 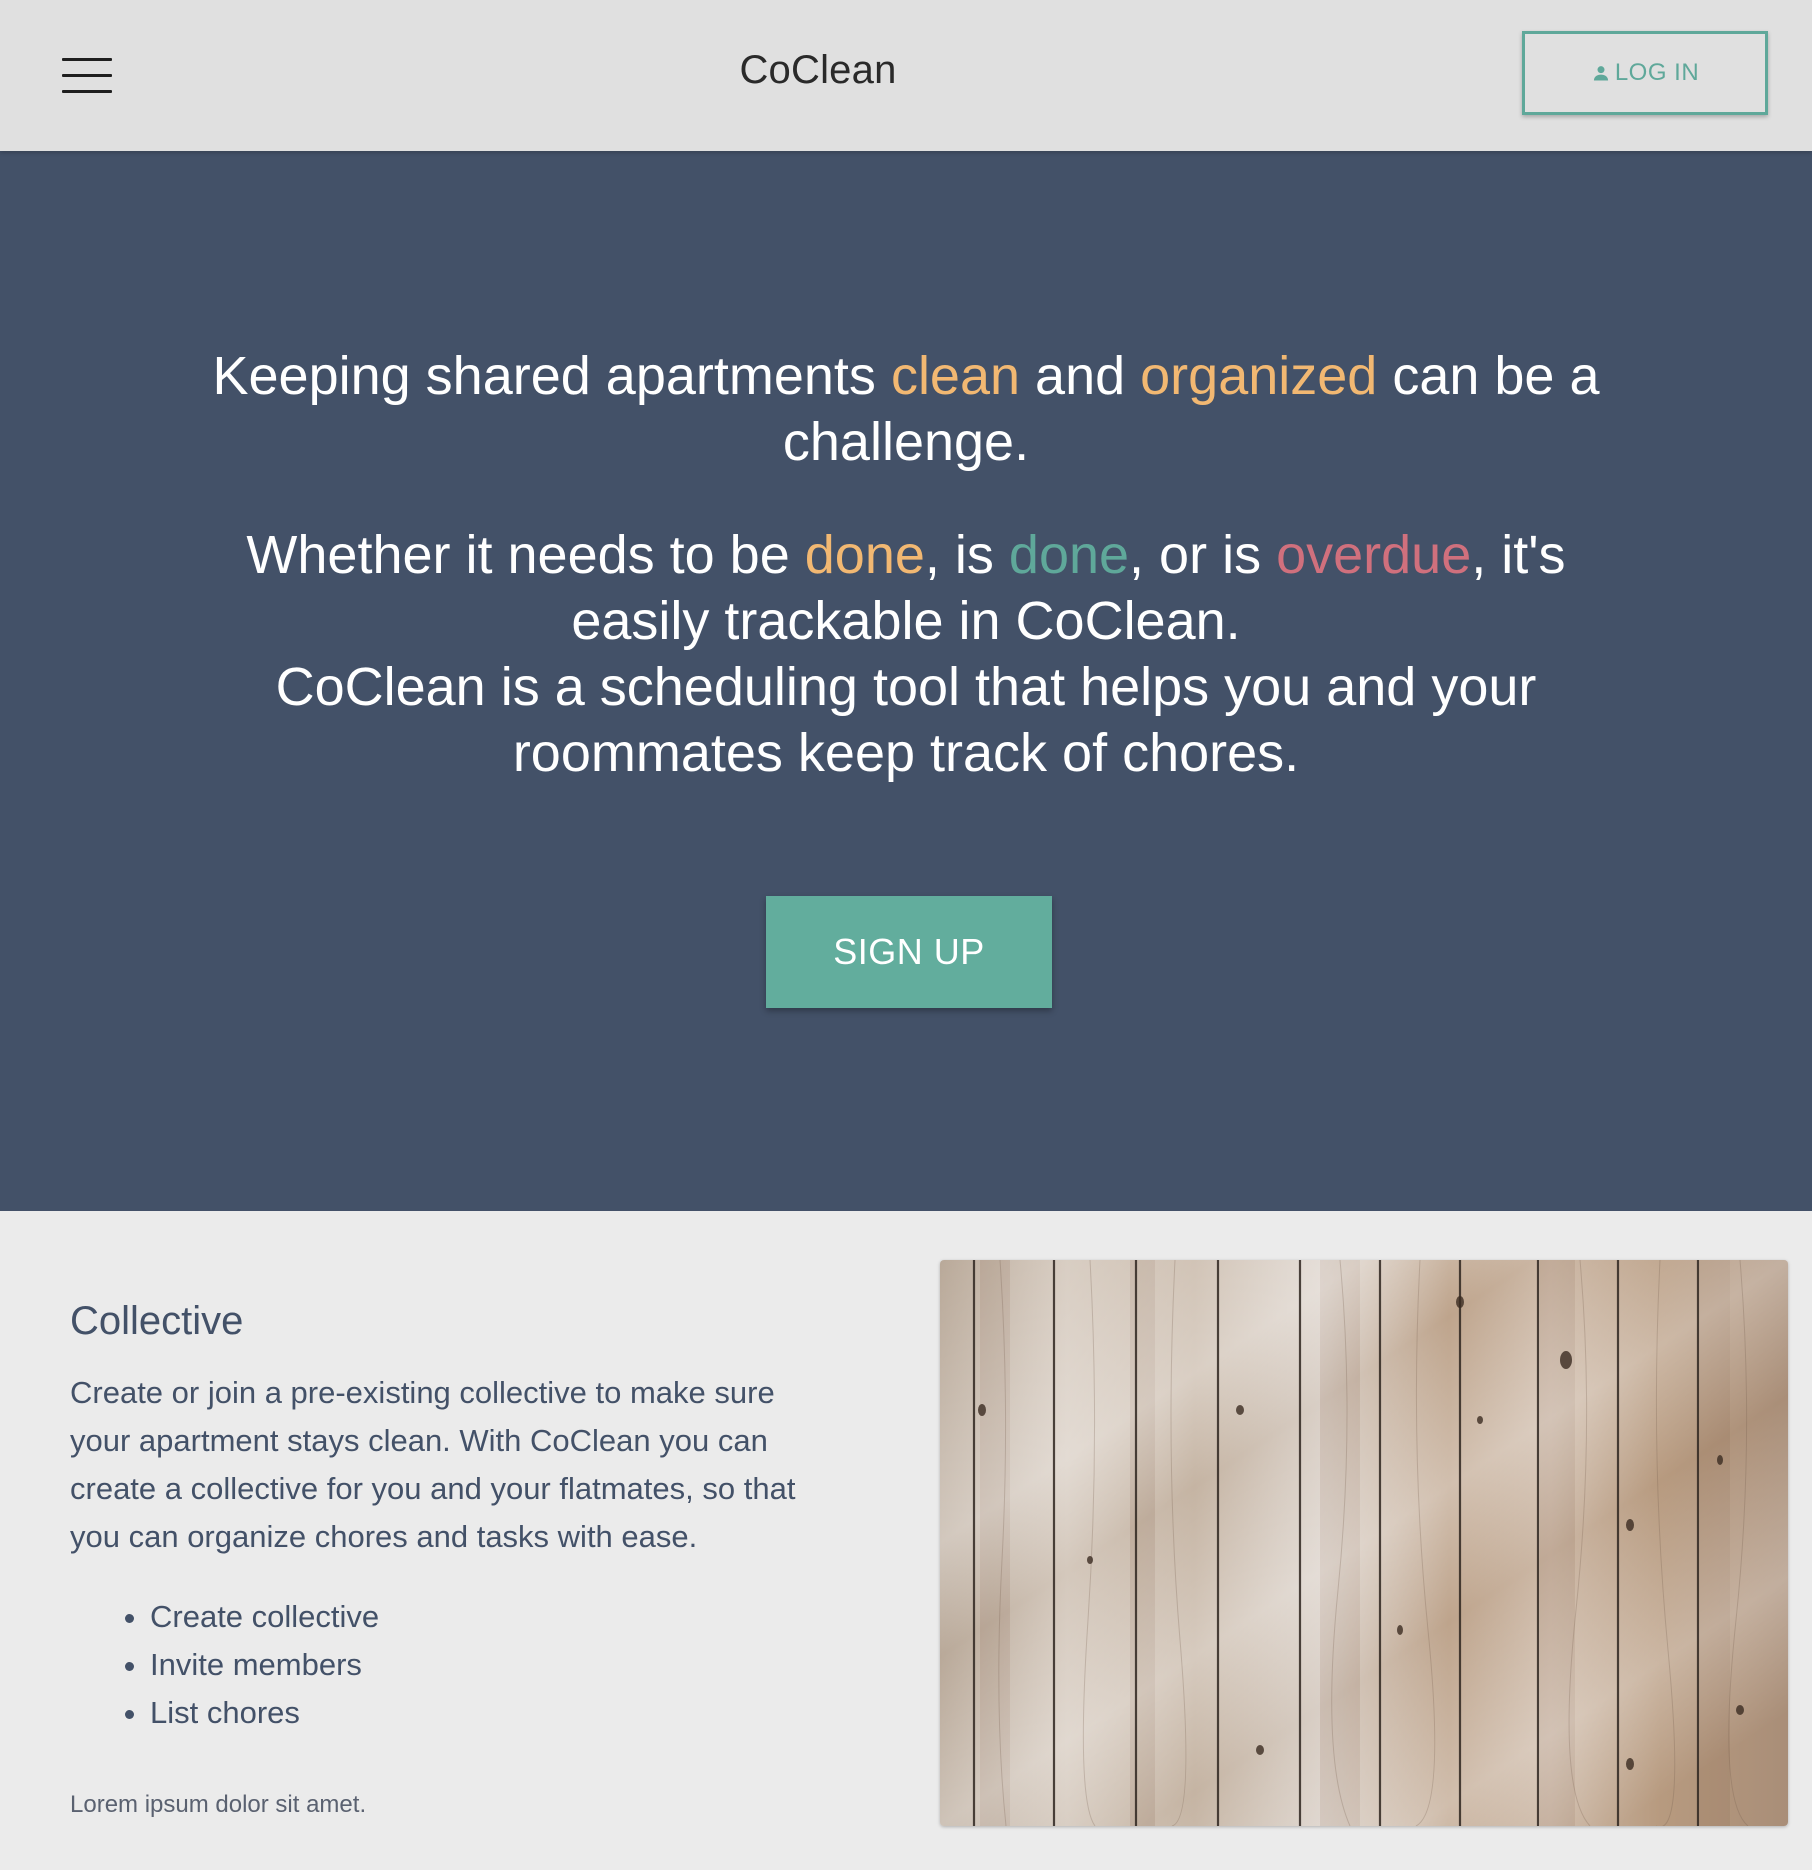 I want to click on list-item: Invite members, so click(x=264, y=1665).